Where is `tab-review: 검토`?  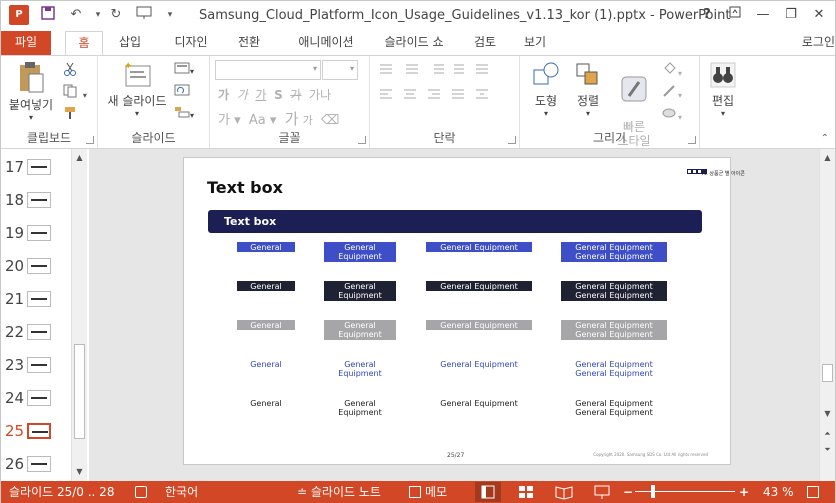 tab-review: 검토 is located at coordinates (485, 43).